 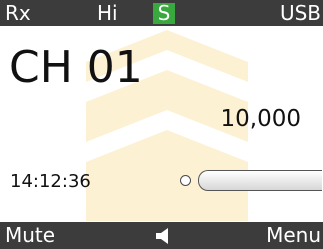 I want to click on menu-softkey: Menu, so click(x=293, y=235).